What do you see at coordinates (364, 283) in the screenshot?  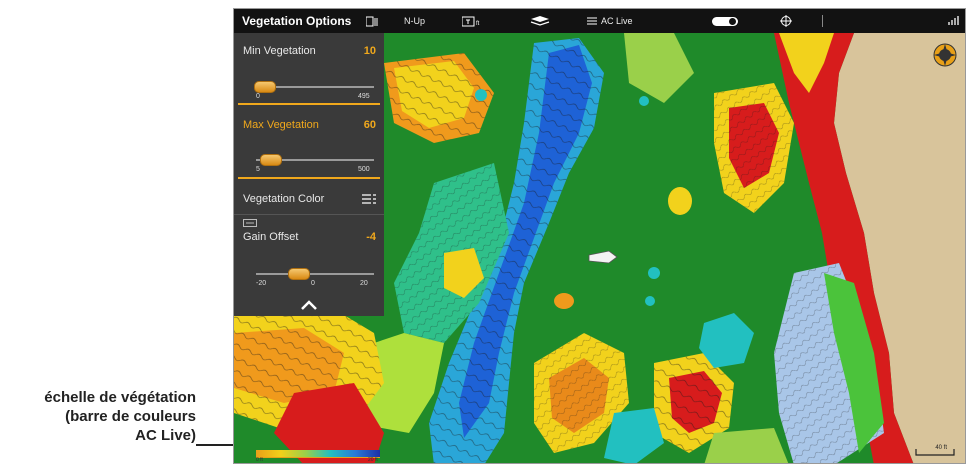 I see `gain-offset-range-max: 20` at bounding box center [364, 283].